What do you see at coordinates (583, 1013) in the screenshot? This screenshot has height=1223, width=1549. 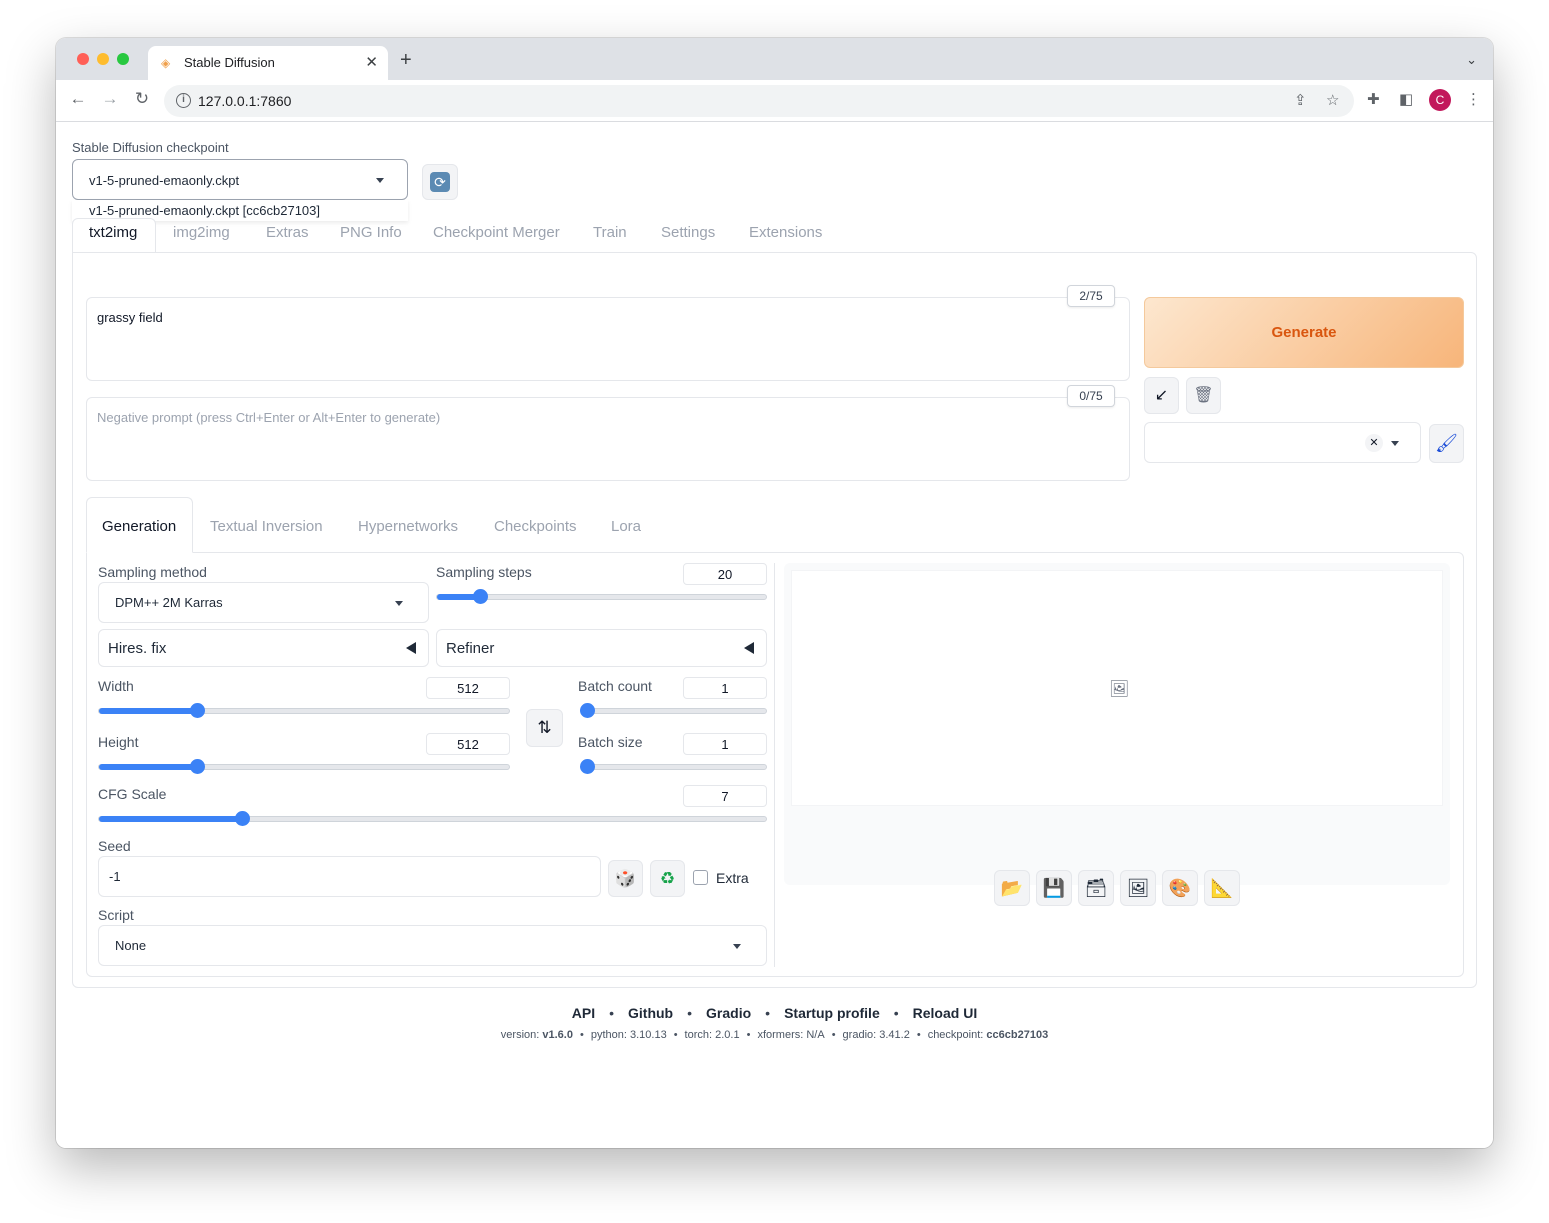 I see `footer-link-api: API` at bounding box center [583, 1013].